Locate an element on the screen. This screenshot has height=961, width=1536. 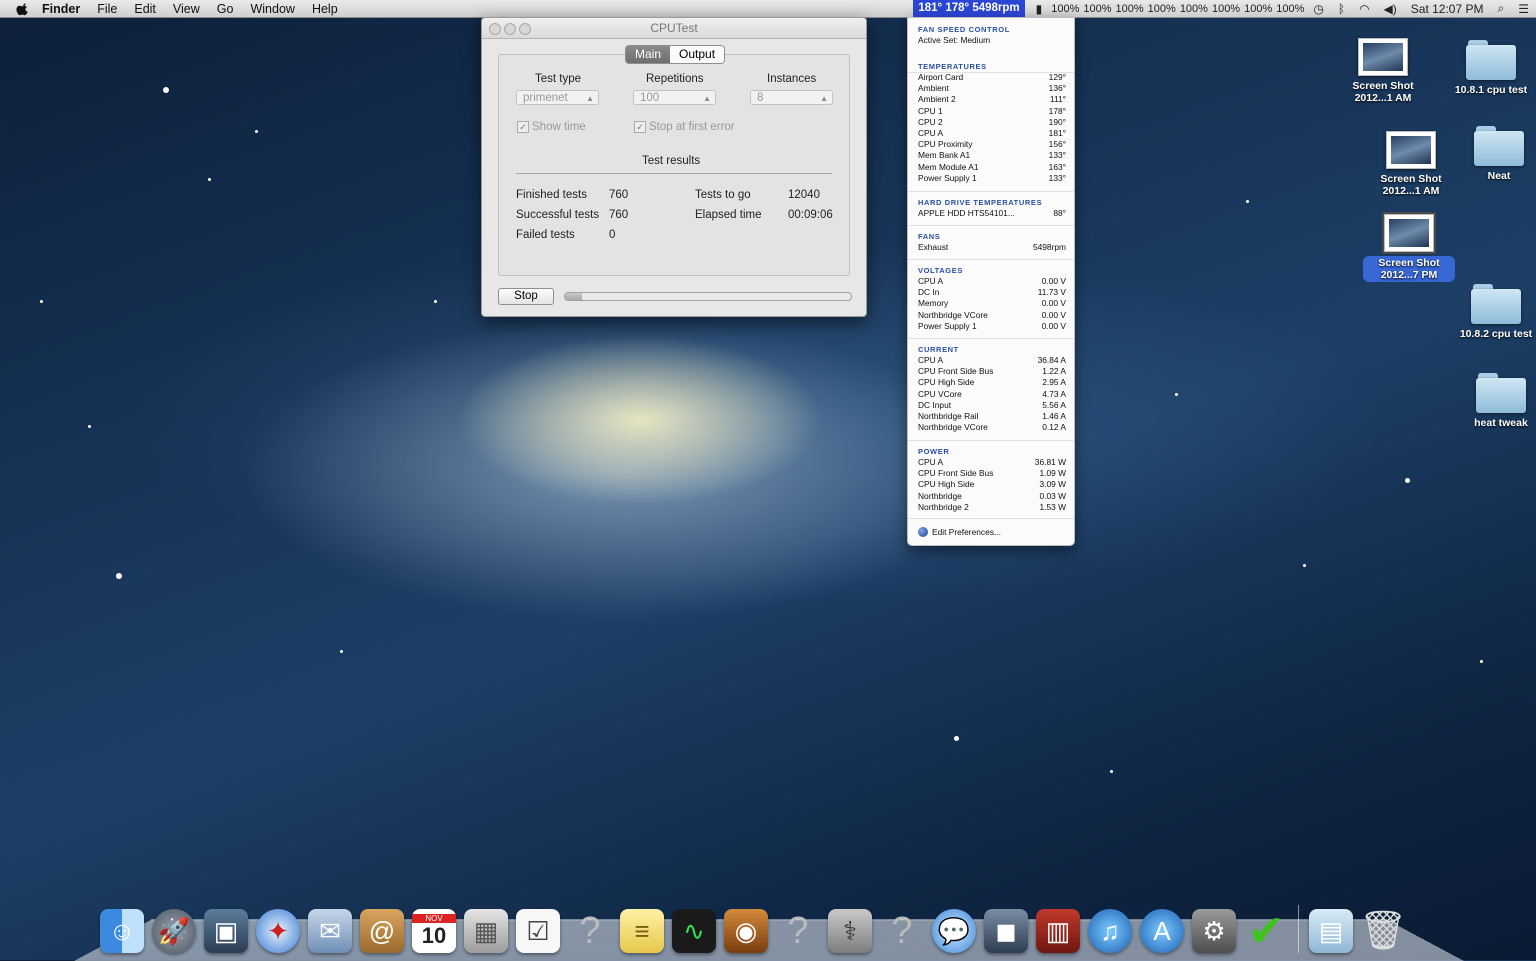
checkmark-app-icon: ✔ is located at coordinates (1266, 931).